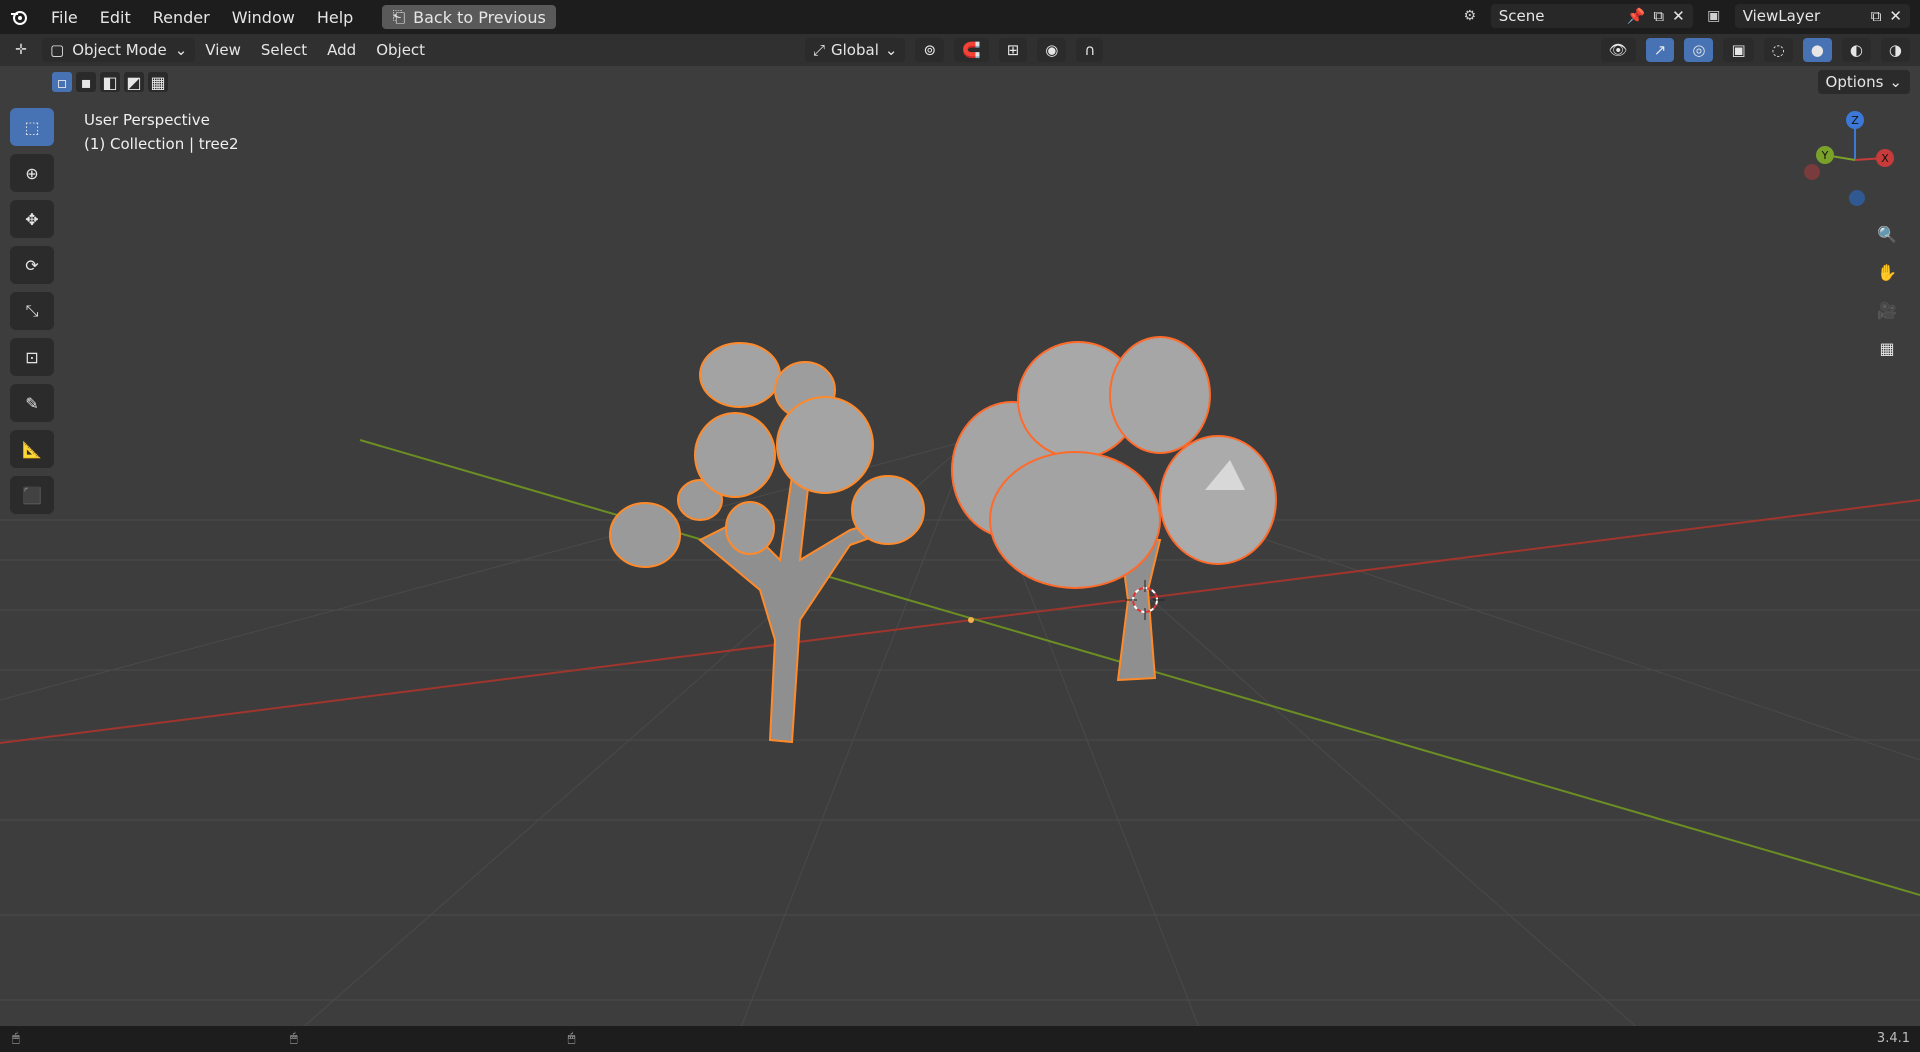  Describe the element at coordinates (64, 17) in the screenshot. I see `menu-file: File` at that location.